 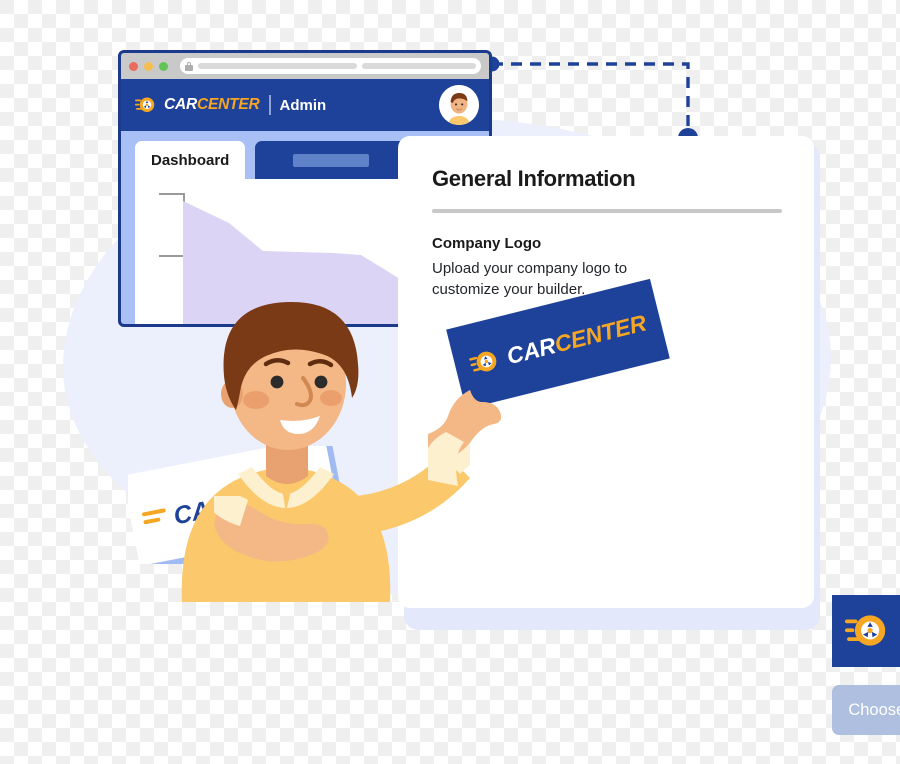 I want to click on card-actions: Choose an image Save, so click(x=866, y=710).